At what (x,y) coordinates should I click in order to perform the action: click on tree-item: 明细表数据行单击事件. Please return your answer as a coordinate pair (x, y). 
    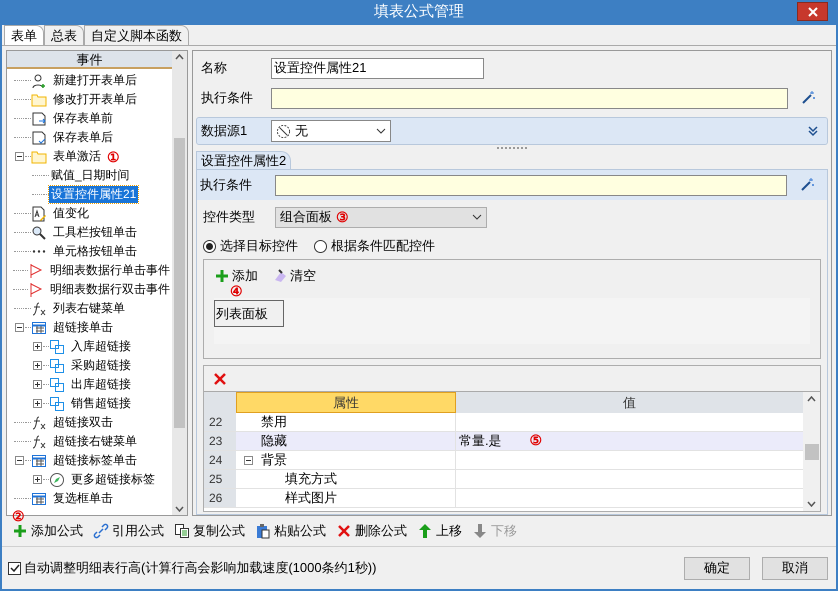
    Looking at the image, I should click on (110, 270).